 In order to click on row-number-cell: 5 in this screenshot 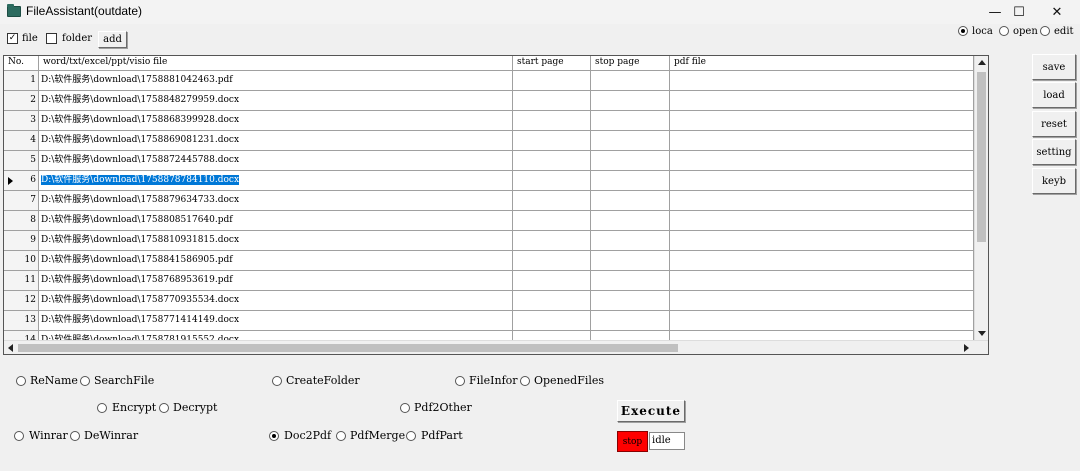, I will do `click(21, 161)`.